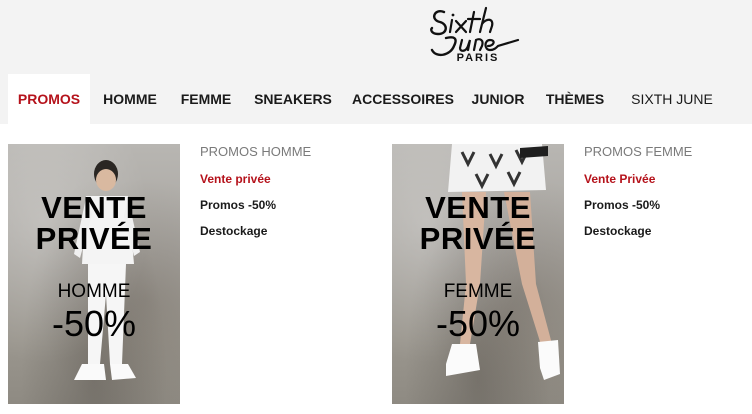 The height and width of the screenshot is (414, 752). What do you see at coordinates (638, 179) in the screenshot?
I see `link-vente-privee: Vente Privée` at bounding box center [638, 179].